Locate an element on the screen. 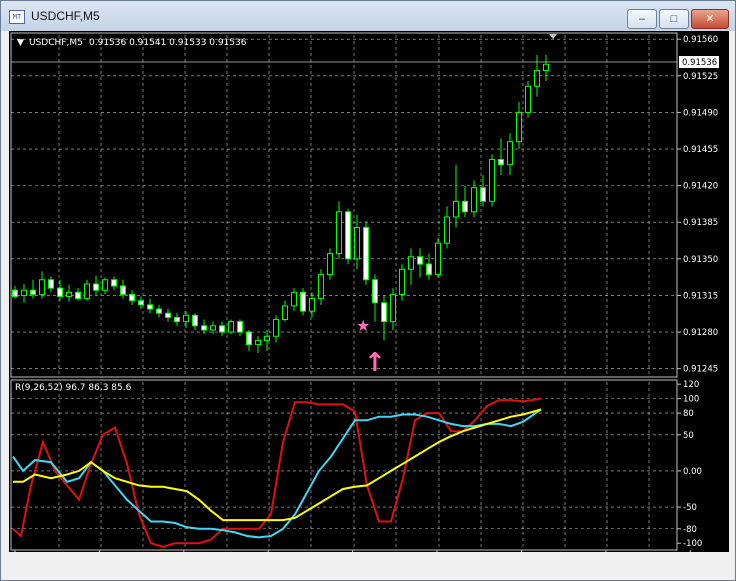 The image size is (736, 581). price-tick-label: 0.91315 is located at coordinates (700, 296).